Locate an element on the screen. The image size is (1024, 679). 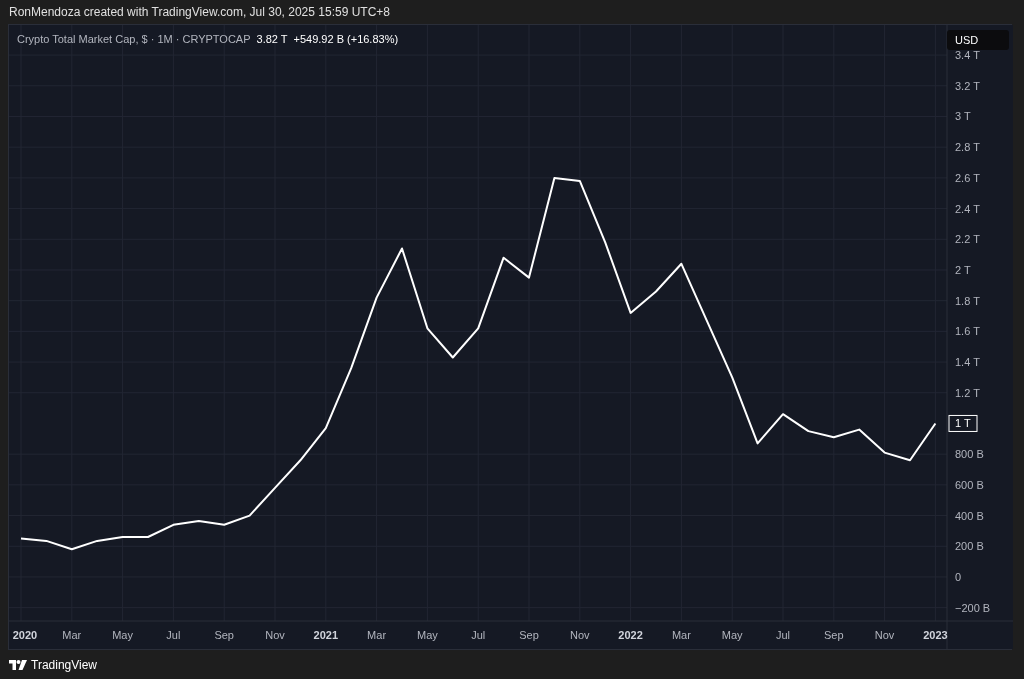
price-label: 1 T is located at coordinates (963, 423).